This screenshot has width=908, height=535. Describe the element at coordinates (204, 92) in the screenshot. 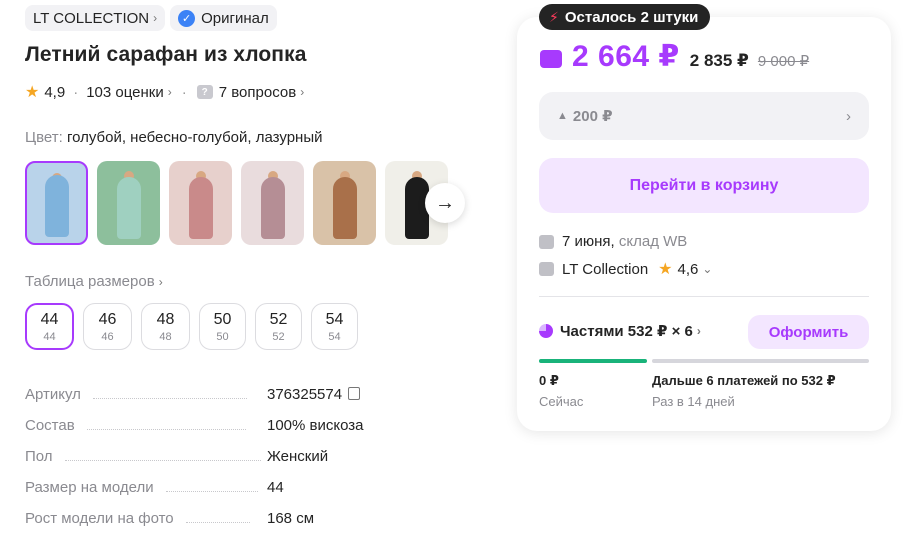

I see `question-icon: ?` at that location.